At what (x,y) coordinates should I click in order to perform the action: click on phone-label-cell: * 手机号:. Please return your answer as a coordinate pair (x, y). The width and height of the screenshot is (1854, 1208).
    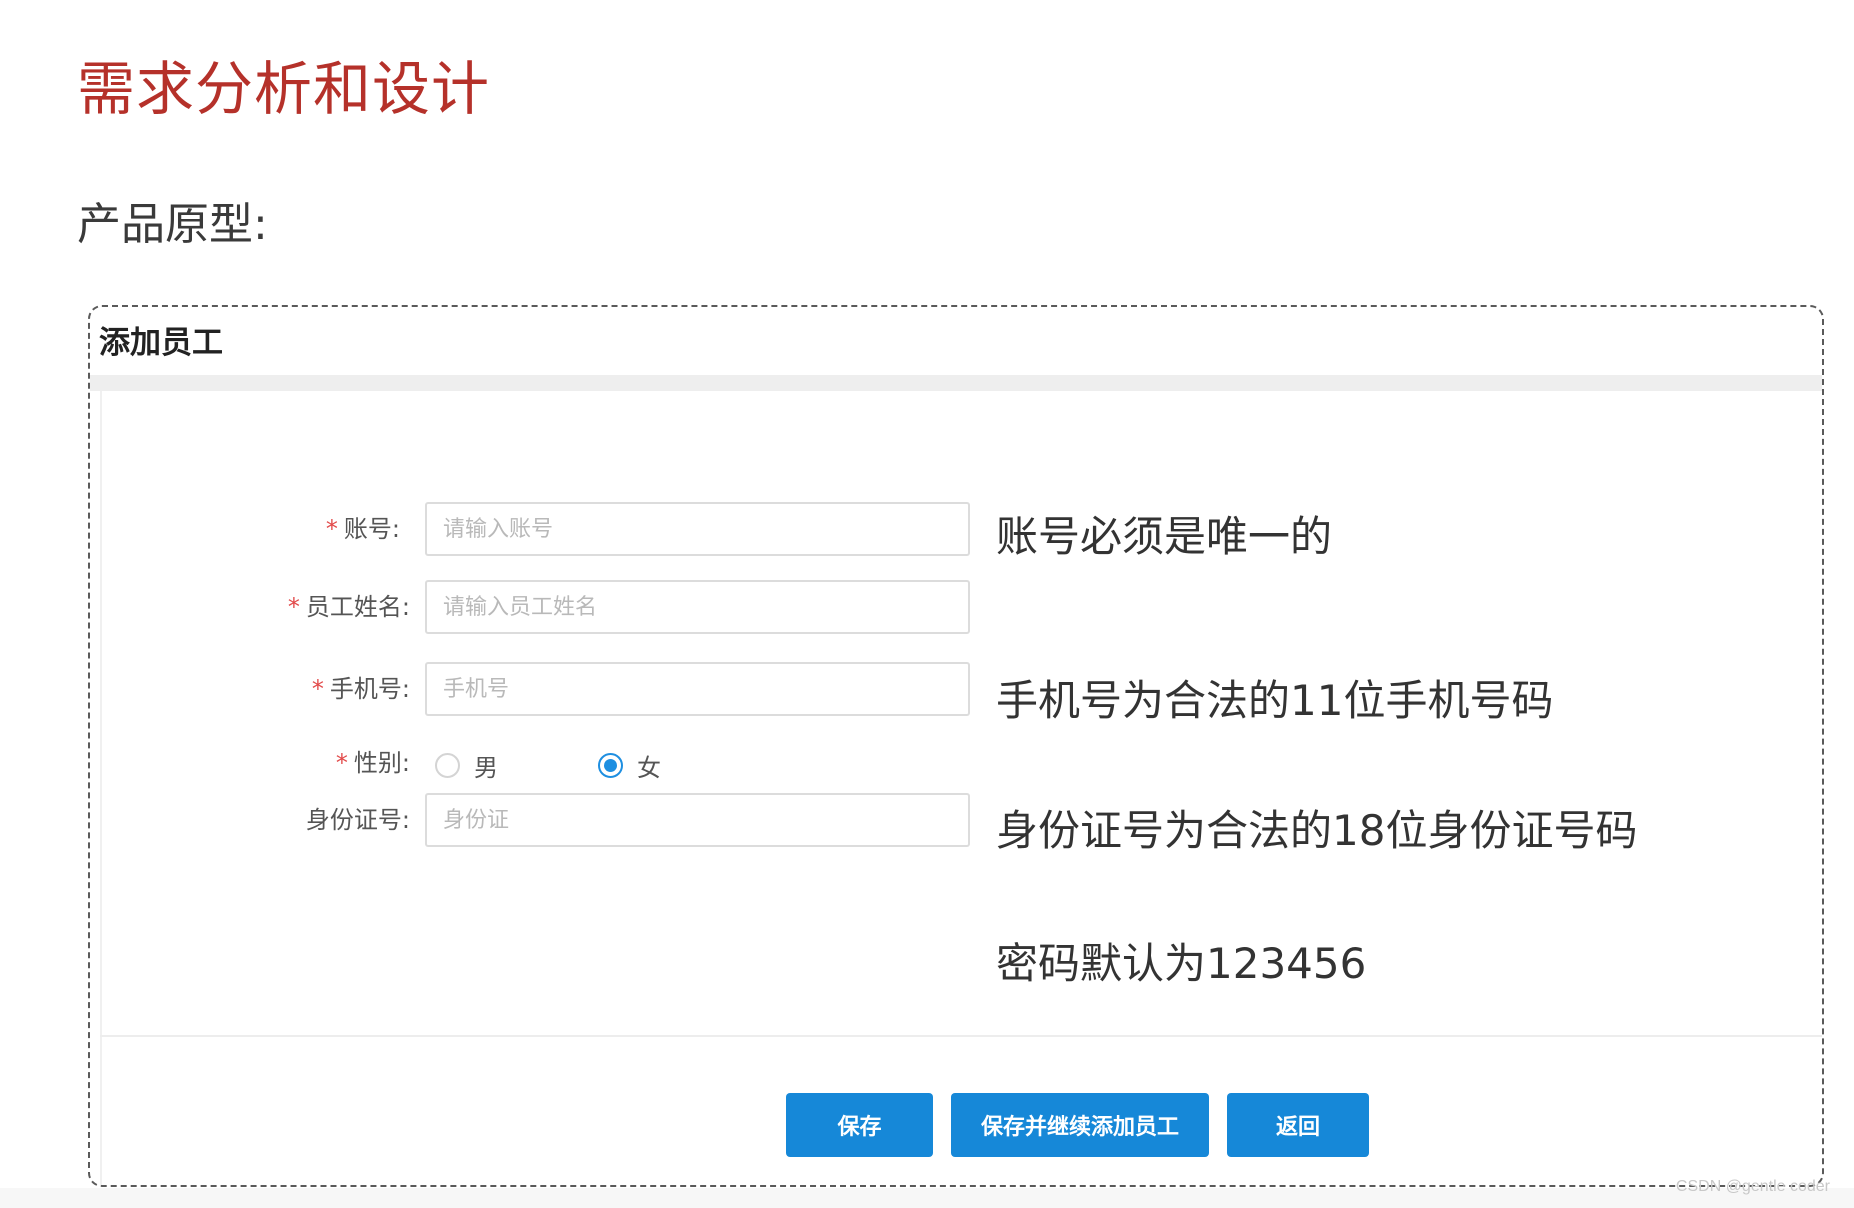
    Looking at the image, I should click on (250, 689).